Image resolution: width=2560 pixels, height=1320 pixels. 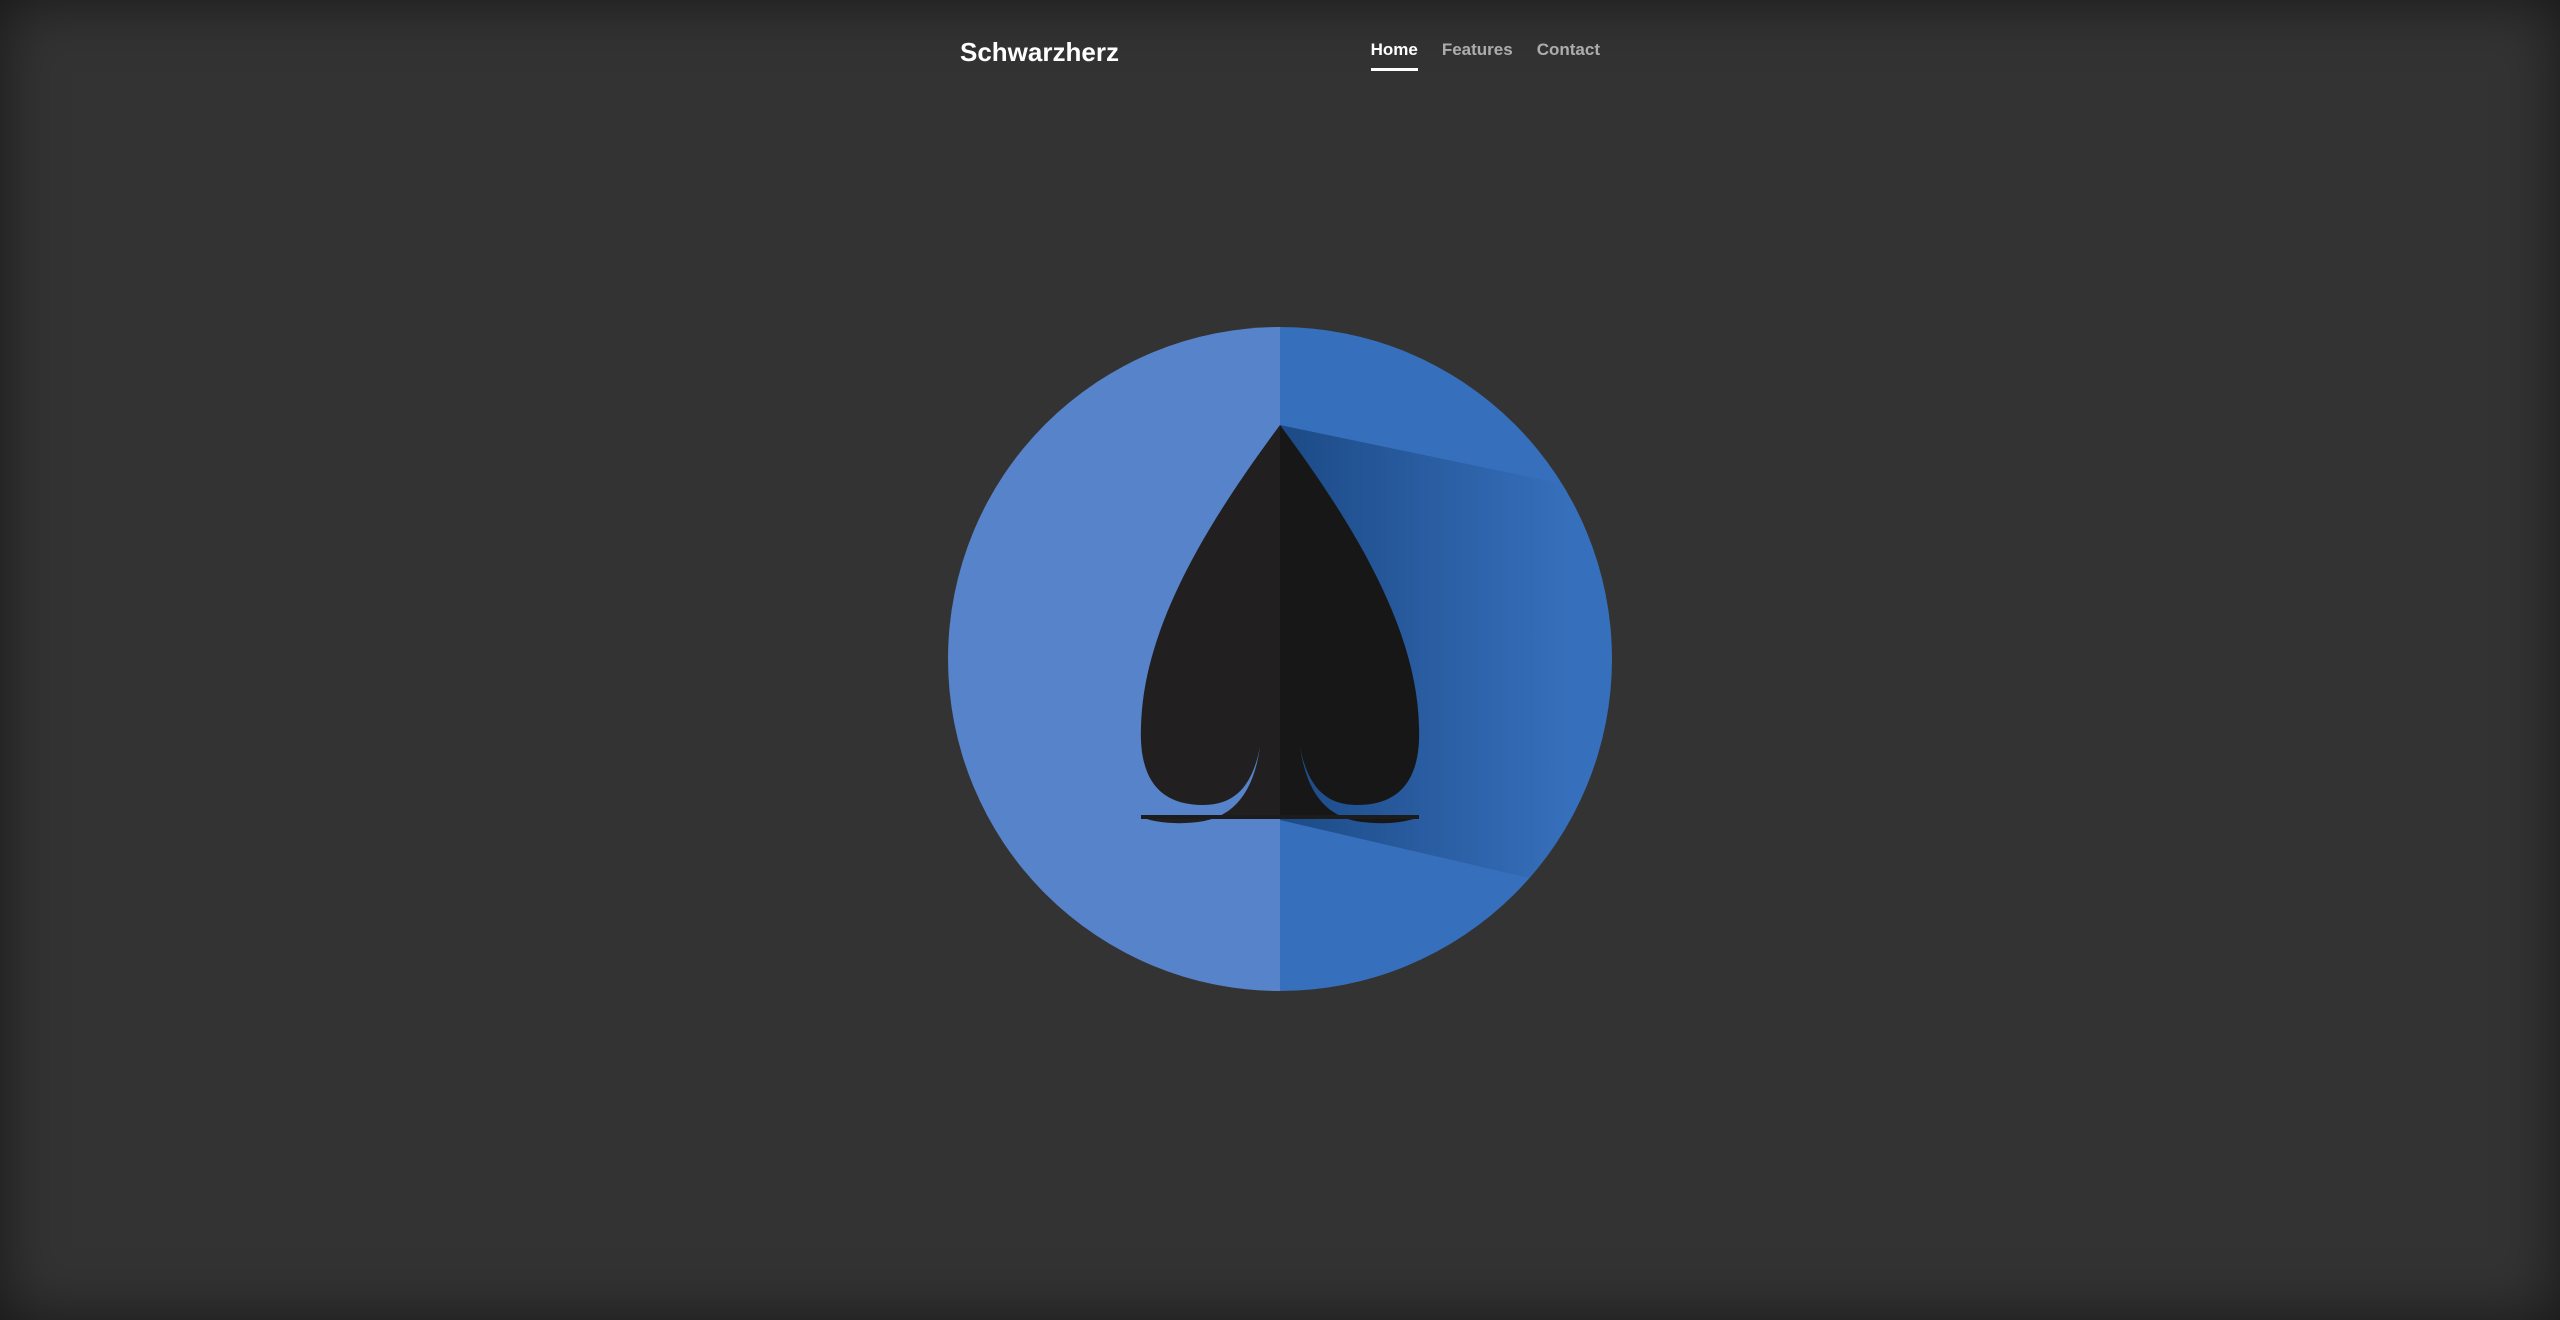 I want to click on nav-link-contact: Contact, so click(x=1568, y=54).